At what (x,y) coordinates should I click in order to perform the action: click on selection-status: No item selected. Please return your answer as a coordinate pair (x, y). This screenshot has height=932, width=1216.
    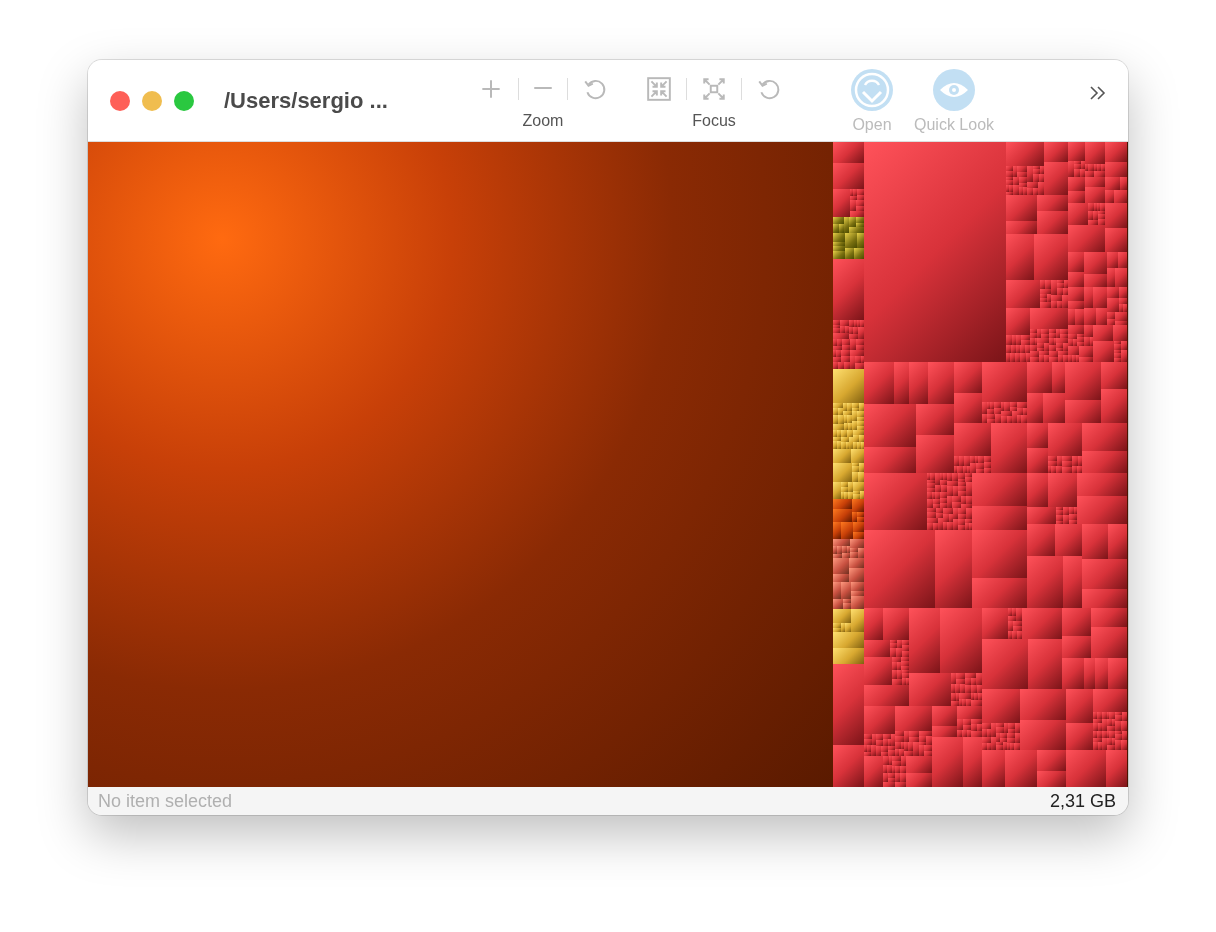
    Looking at the image, I should click on (165, 801).